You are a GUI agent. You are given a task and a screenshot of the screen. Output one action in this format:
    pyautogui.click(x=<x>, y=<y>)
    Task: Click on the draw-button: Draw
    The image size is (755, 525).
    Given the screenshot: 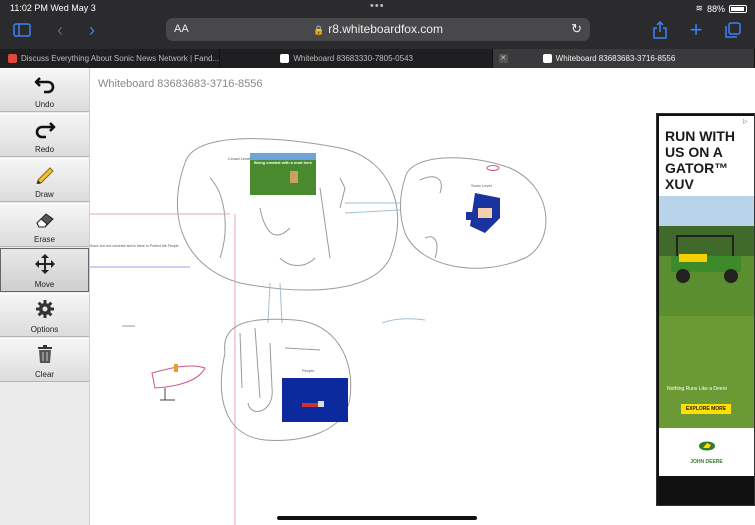 What is the action you would take?
    pyautogui.click(x=44, y=180)
    